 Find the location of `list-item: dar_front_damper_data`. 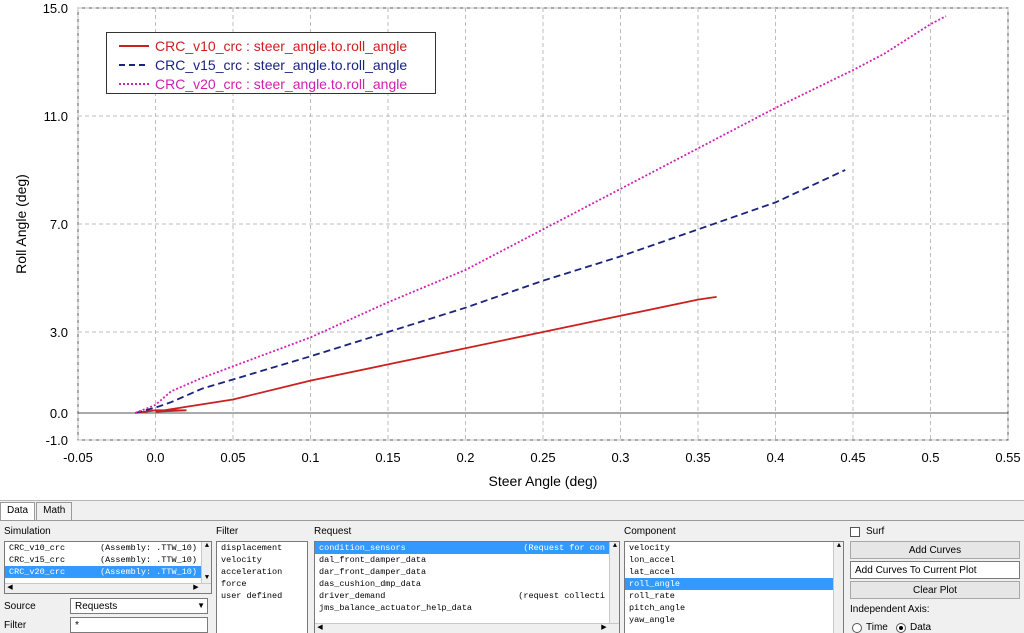

list-item: dar_front_damper_data is located at coordinates (467, 572).